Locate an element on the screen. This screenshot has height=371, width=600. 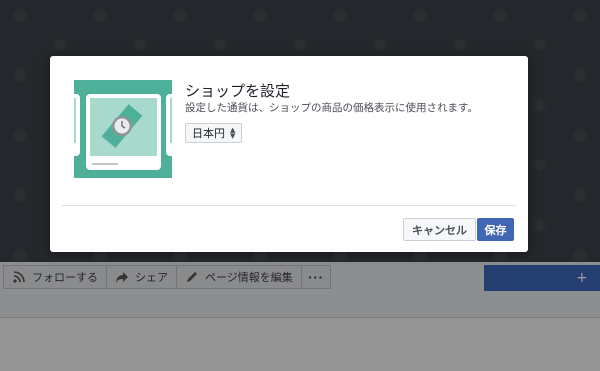
save-button: 保存 is located at coordinates (495, 229).